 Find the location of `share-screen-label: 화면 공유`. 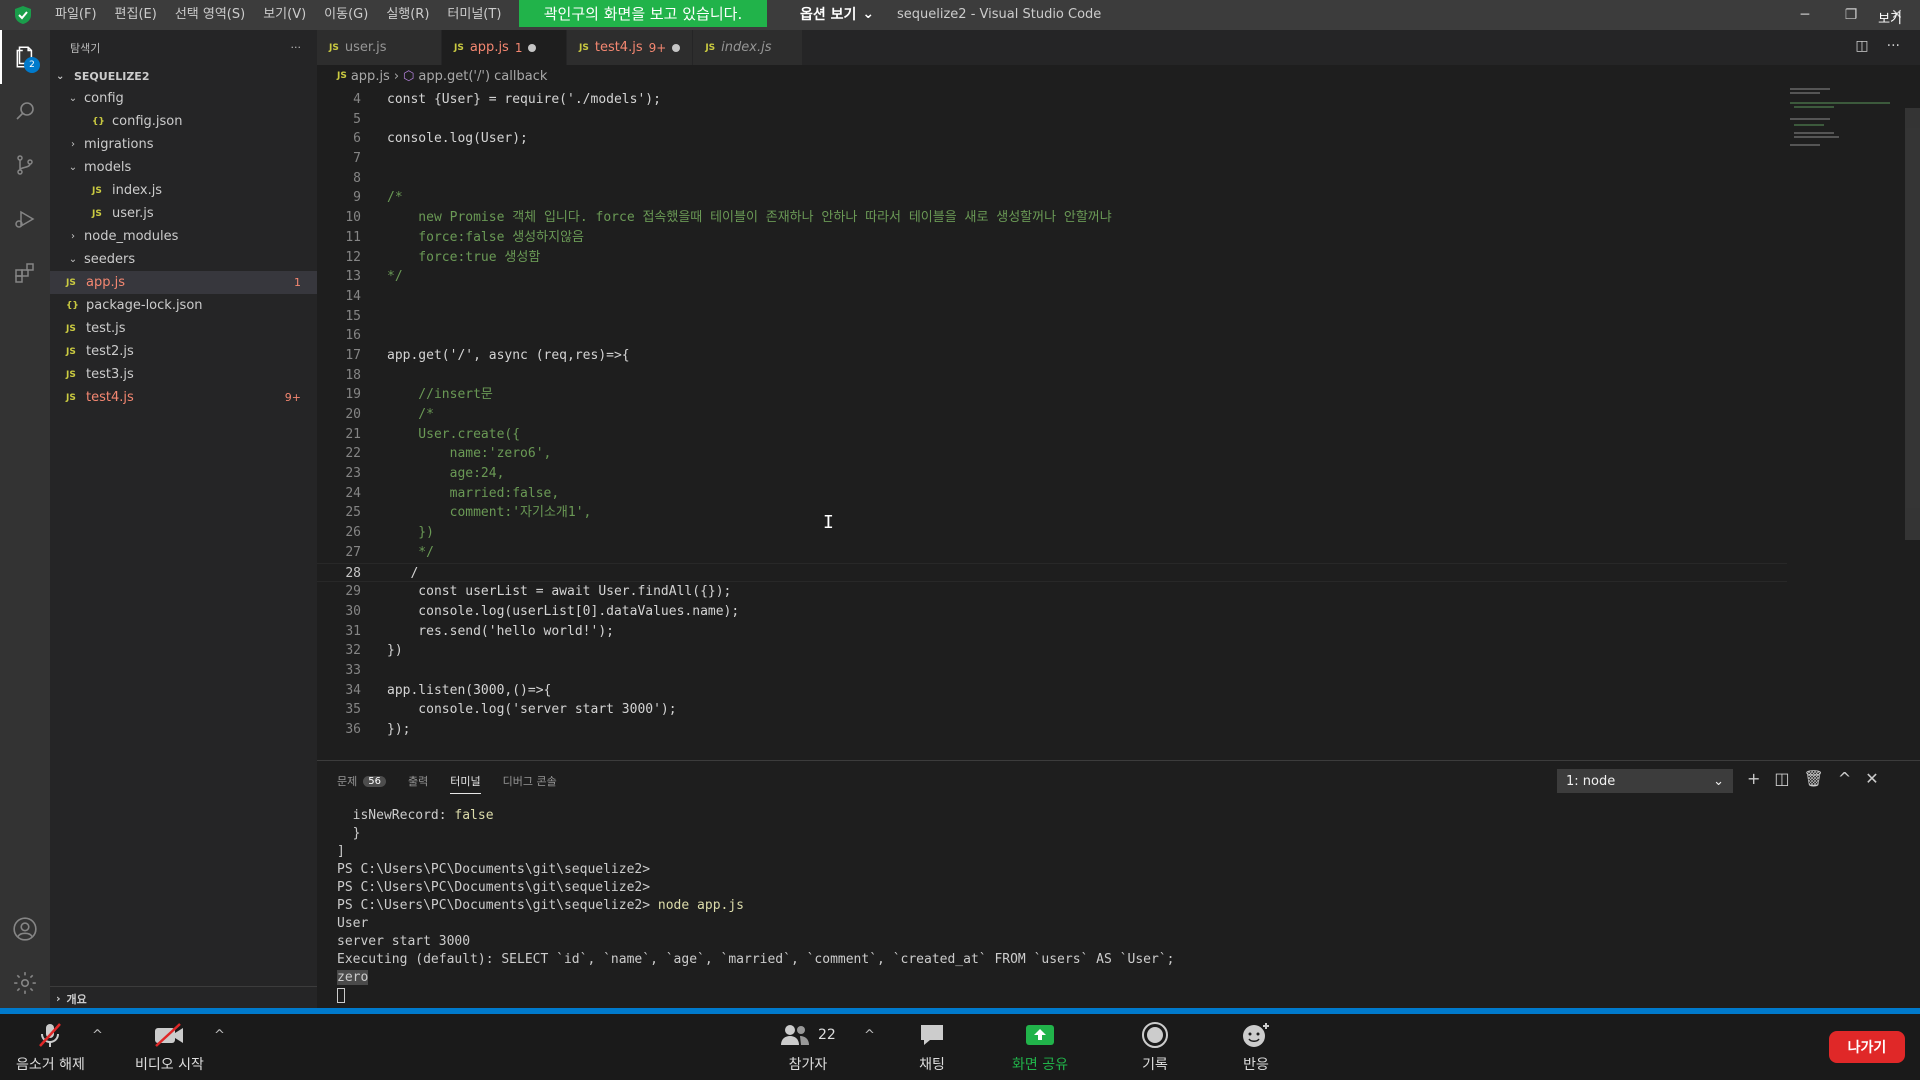

share-screen-label: 화면 공유 is located at coordinates (1040, 1065).